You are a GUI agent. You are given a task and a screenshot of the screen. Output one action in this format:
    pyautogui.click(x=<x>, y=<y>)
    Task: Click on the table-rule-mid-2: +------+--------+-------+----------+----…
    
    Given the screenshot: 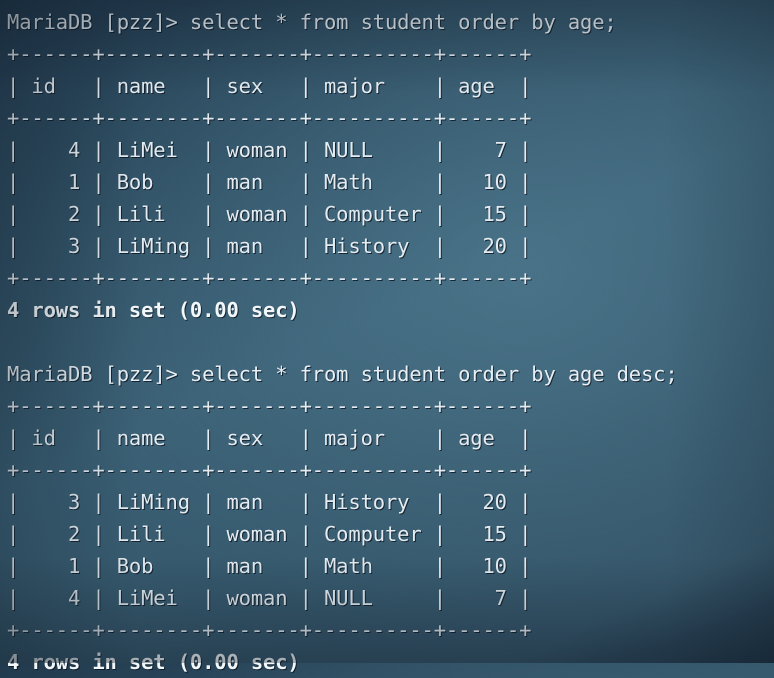 What is the action you would take?
    pyautogui.click(x=269, y=470)
    